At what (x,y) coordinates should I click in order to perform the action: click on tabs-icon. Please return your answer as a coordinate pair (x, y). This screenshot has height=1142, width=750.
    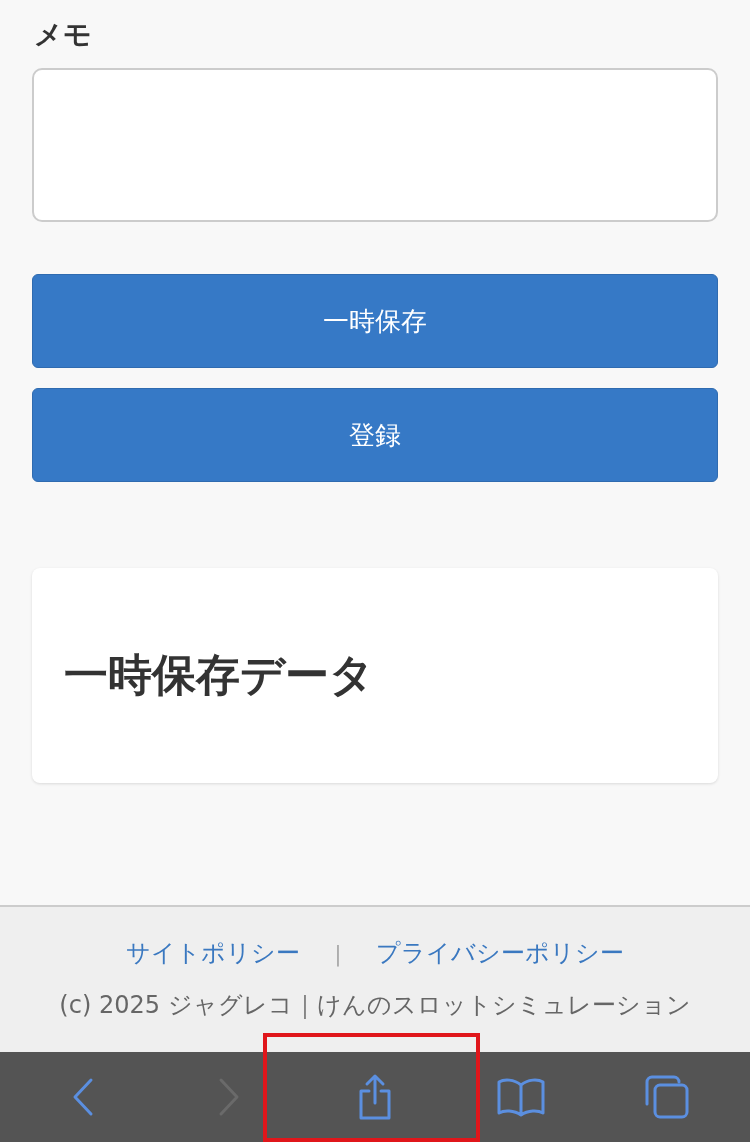
    Looking at the image, I should click on (667, 1097).